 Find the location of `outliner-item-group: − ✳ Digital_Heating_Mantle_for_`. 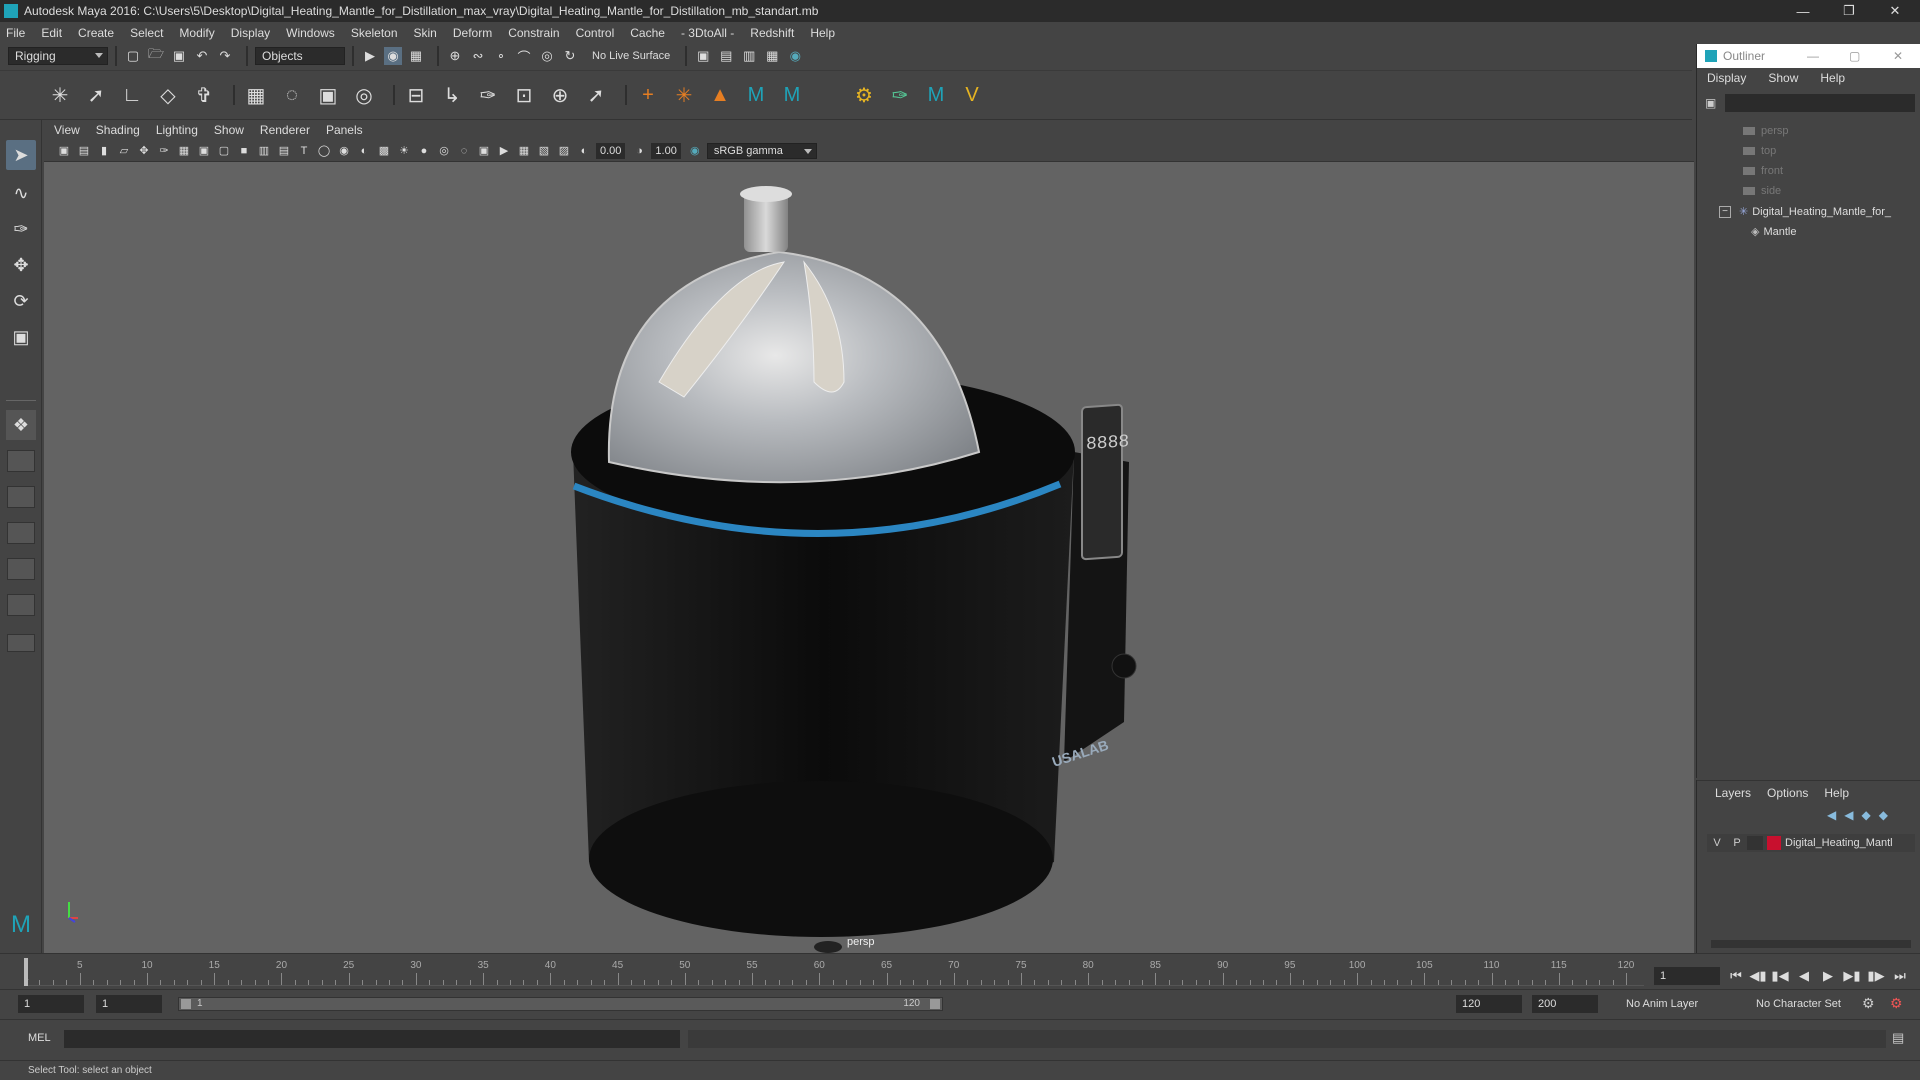

outliner-item-group: − ✳ Digital_Heating_Mantle_for_ is located at coordinates (1805, 211).